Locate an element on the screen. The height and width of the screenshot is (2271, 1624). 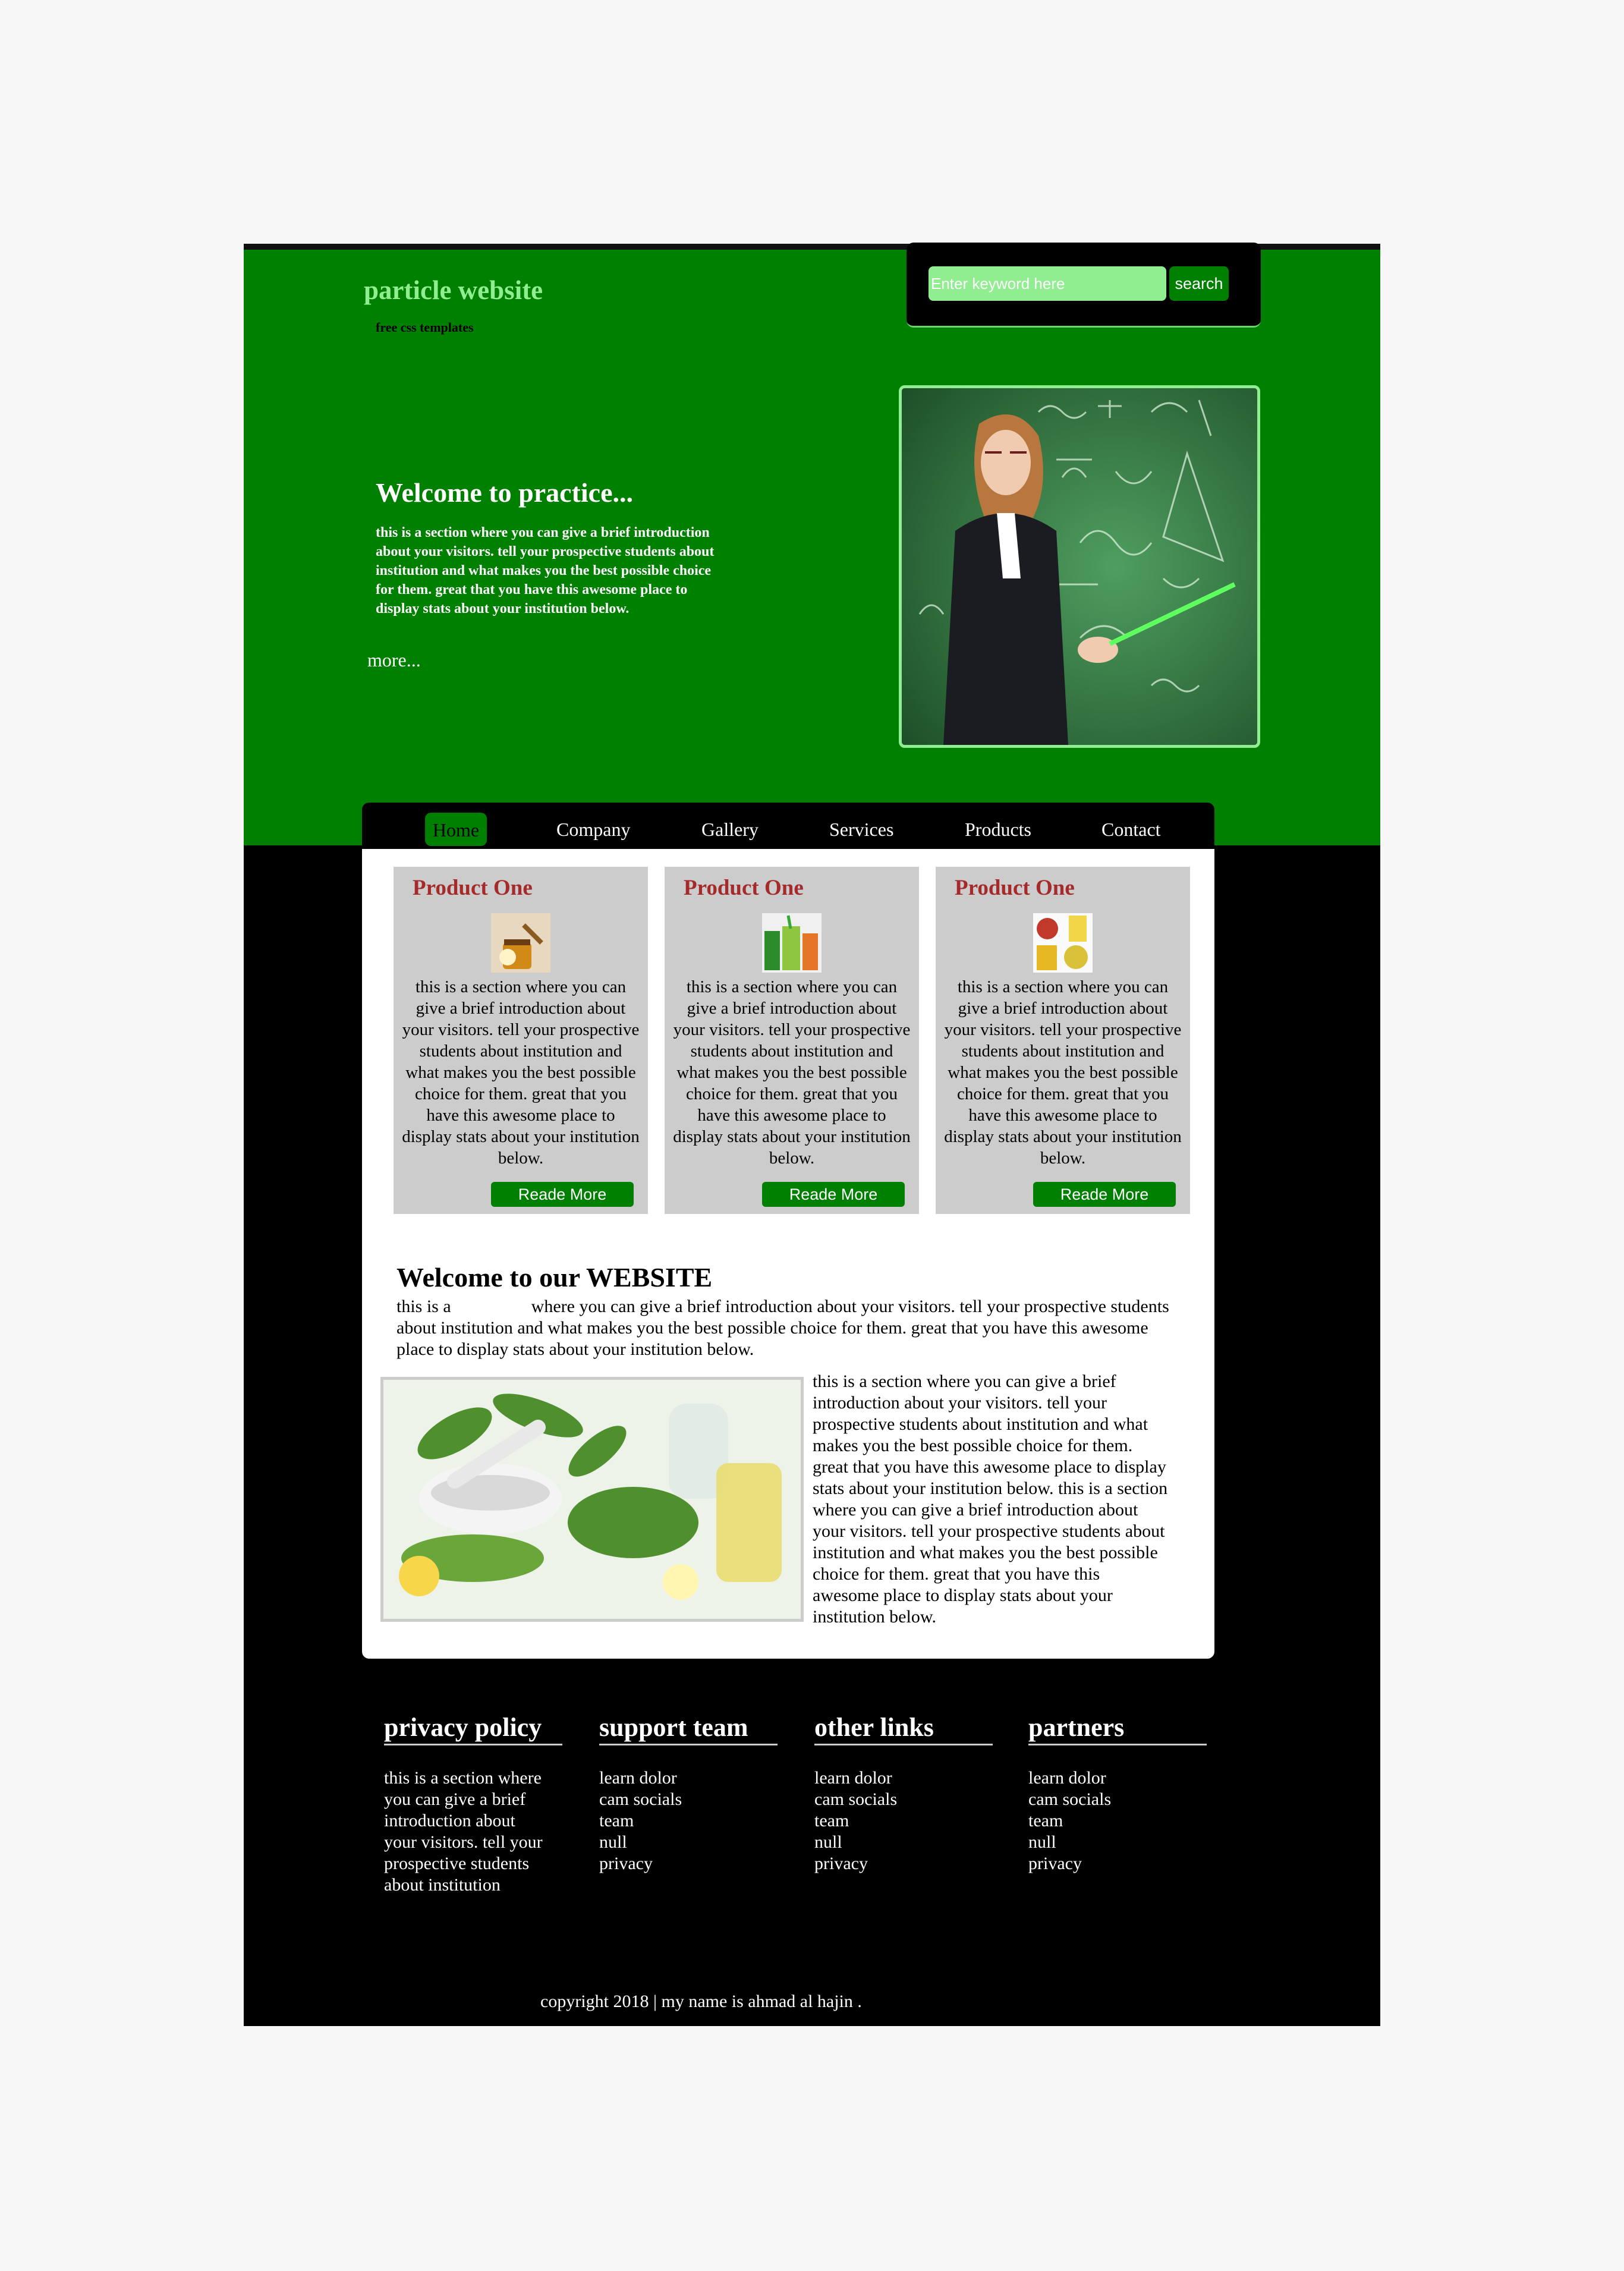
search-button: search is located at coordinates (1199, 283).